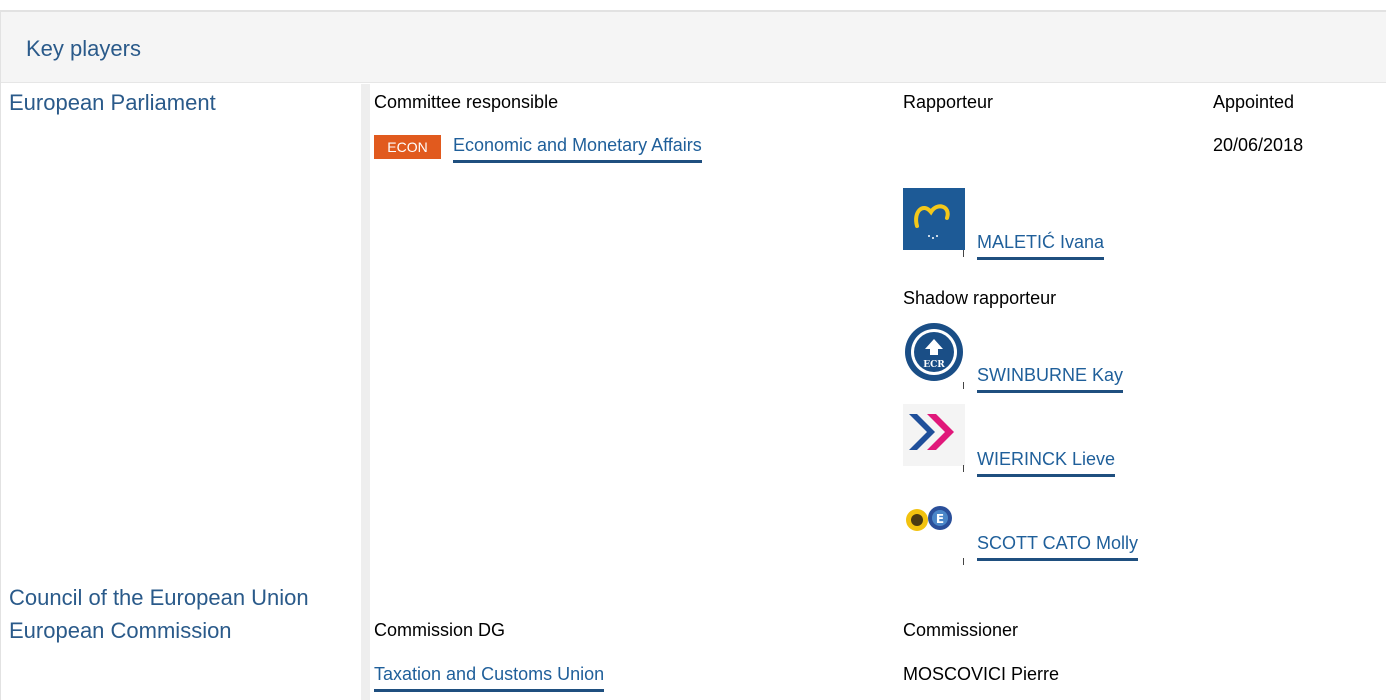 This screenshot has height=700, width=1386. What do you see at coordinates (1058, 547) in the screenshot?
I see `shadow-rapporteur-link-3: SCOTT CATO Molly` at bounding box center [1058, 547].